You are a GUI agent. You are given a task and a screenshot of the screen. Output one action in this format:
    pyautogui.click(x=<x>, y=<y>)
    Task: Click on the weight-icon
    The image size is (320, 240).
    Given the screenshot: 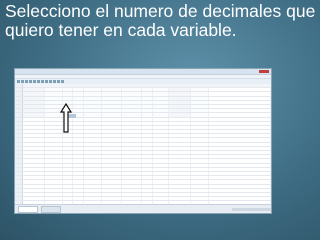 What is the action you would take?
    pyautogui.click(x=54, y=81)
    